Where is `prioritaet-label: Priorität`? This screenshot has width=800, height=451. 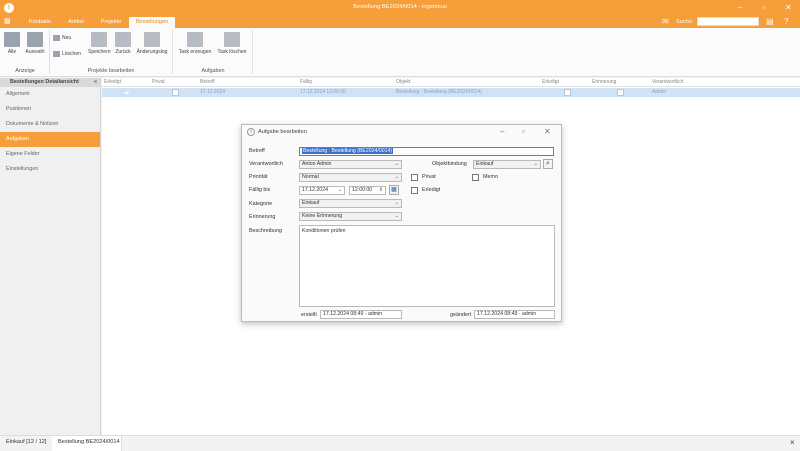
prioritaet-label: Priorität is located at coordinates (258, 177).